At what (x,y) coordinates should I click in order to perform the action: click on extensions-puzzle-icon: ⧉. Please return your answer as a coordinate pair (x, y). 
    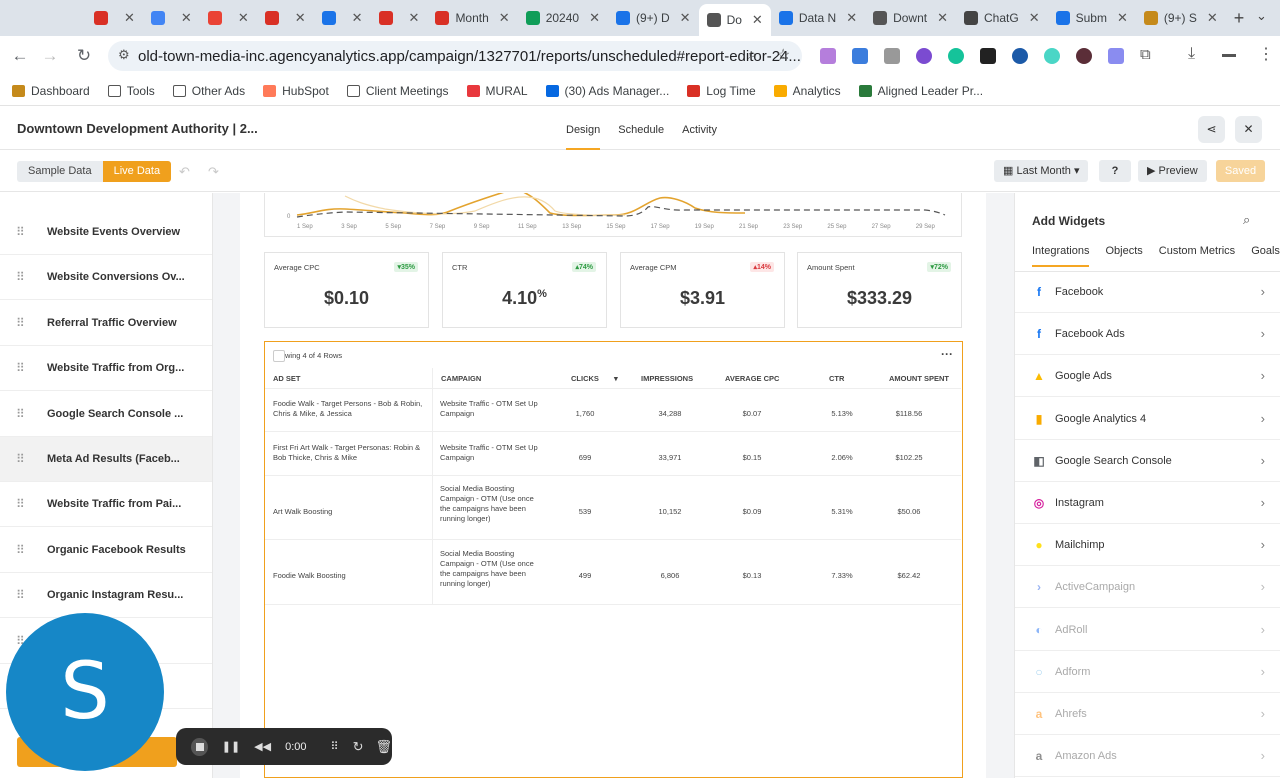
    Looking at the image, I should click on (1145, 54).